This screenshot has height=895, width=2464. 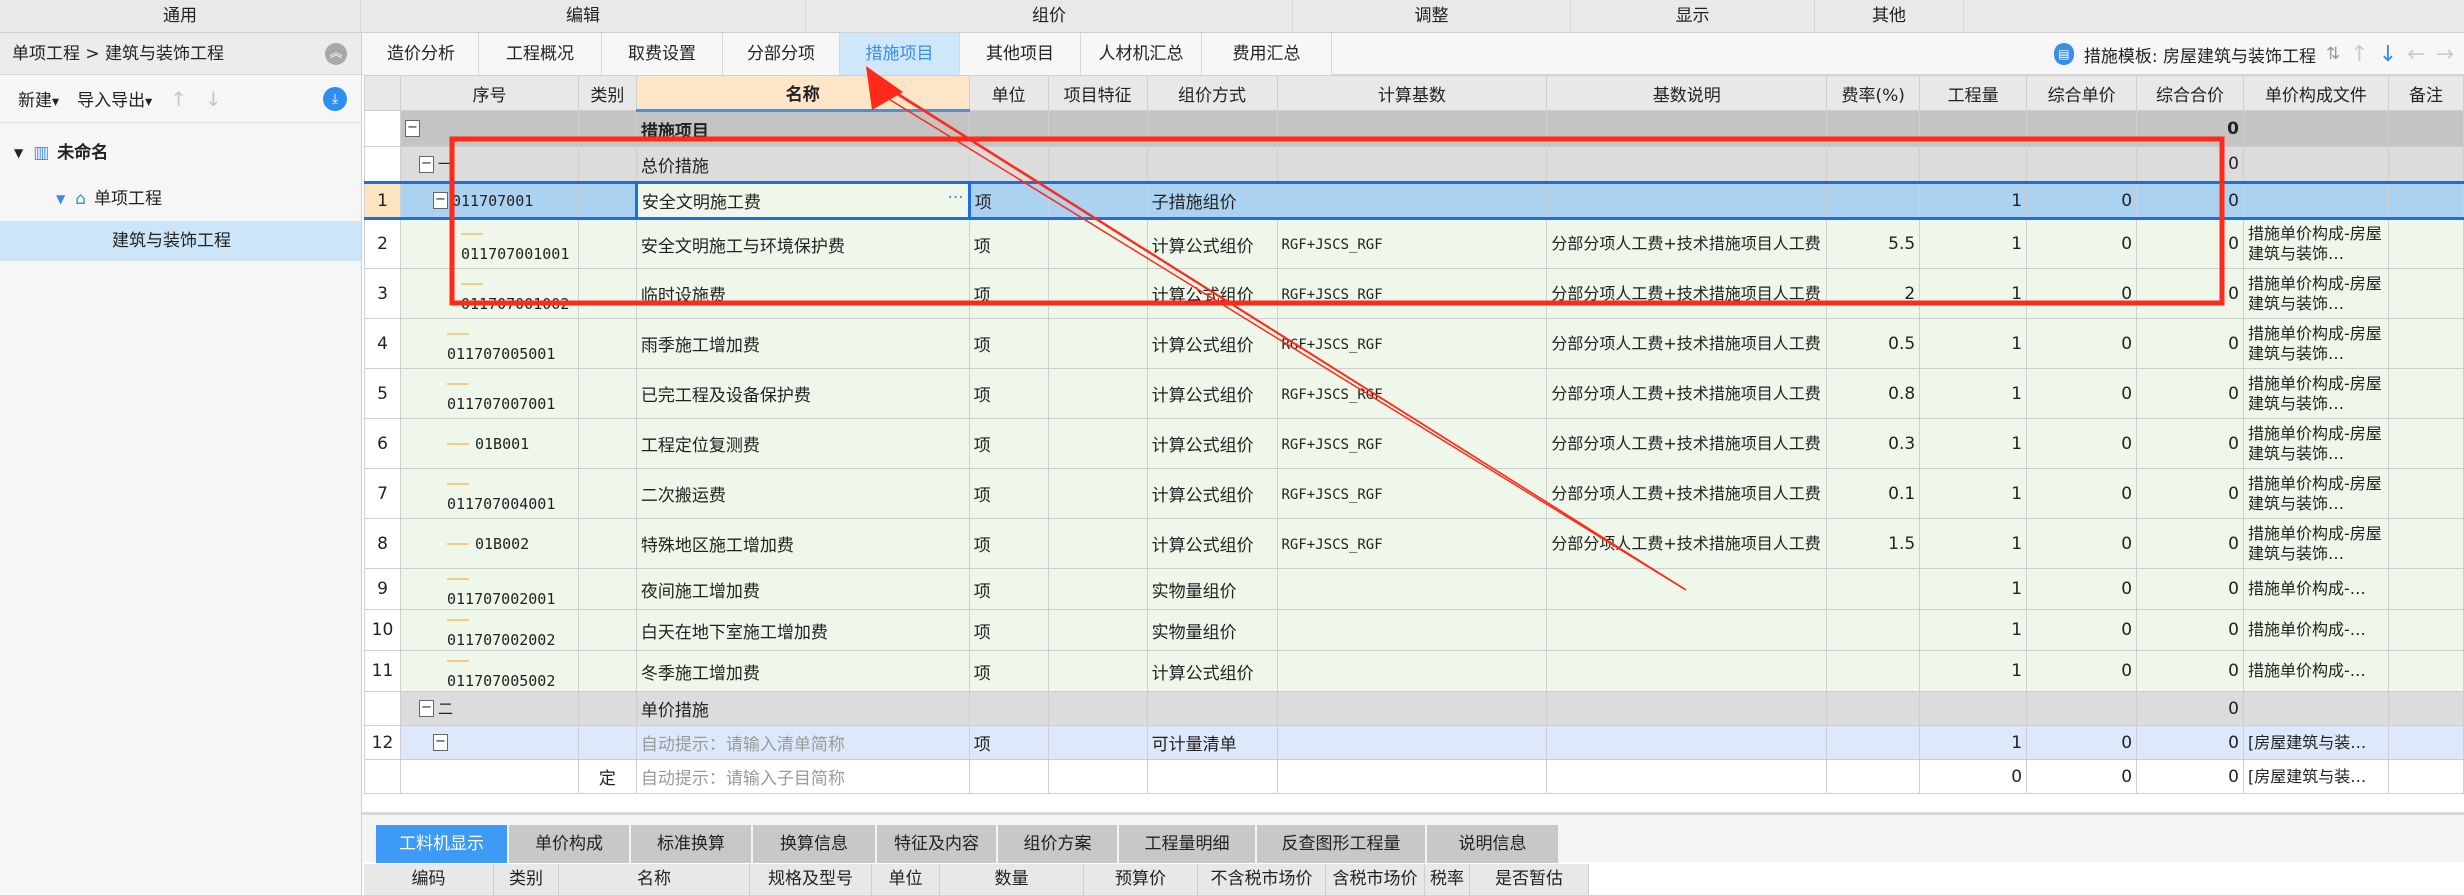 I want to click on cell-rate: 0.3, so click(x=1873, y=443).